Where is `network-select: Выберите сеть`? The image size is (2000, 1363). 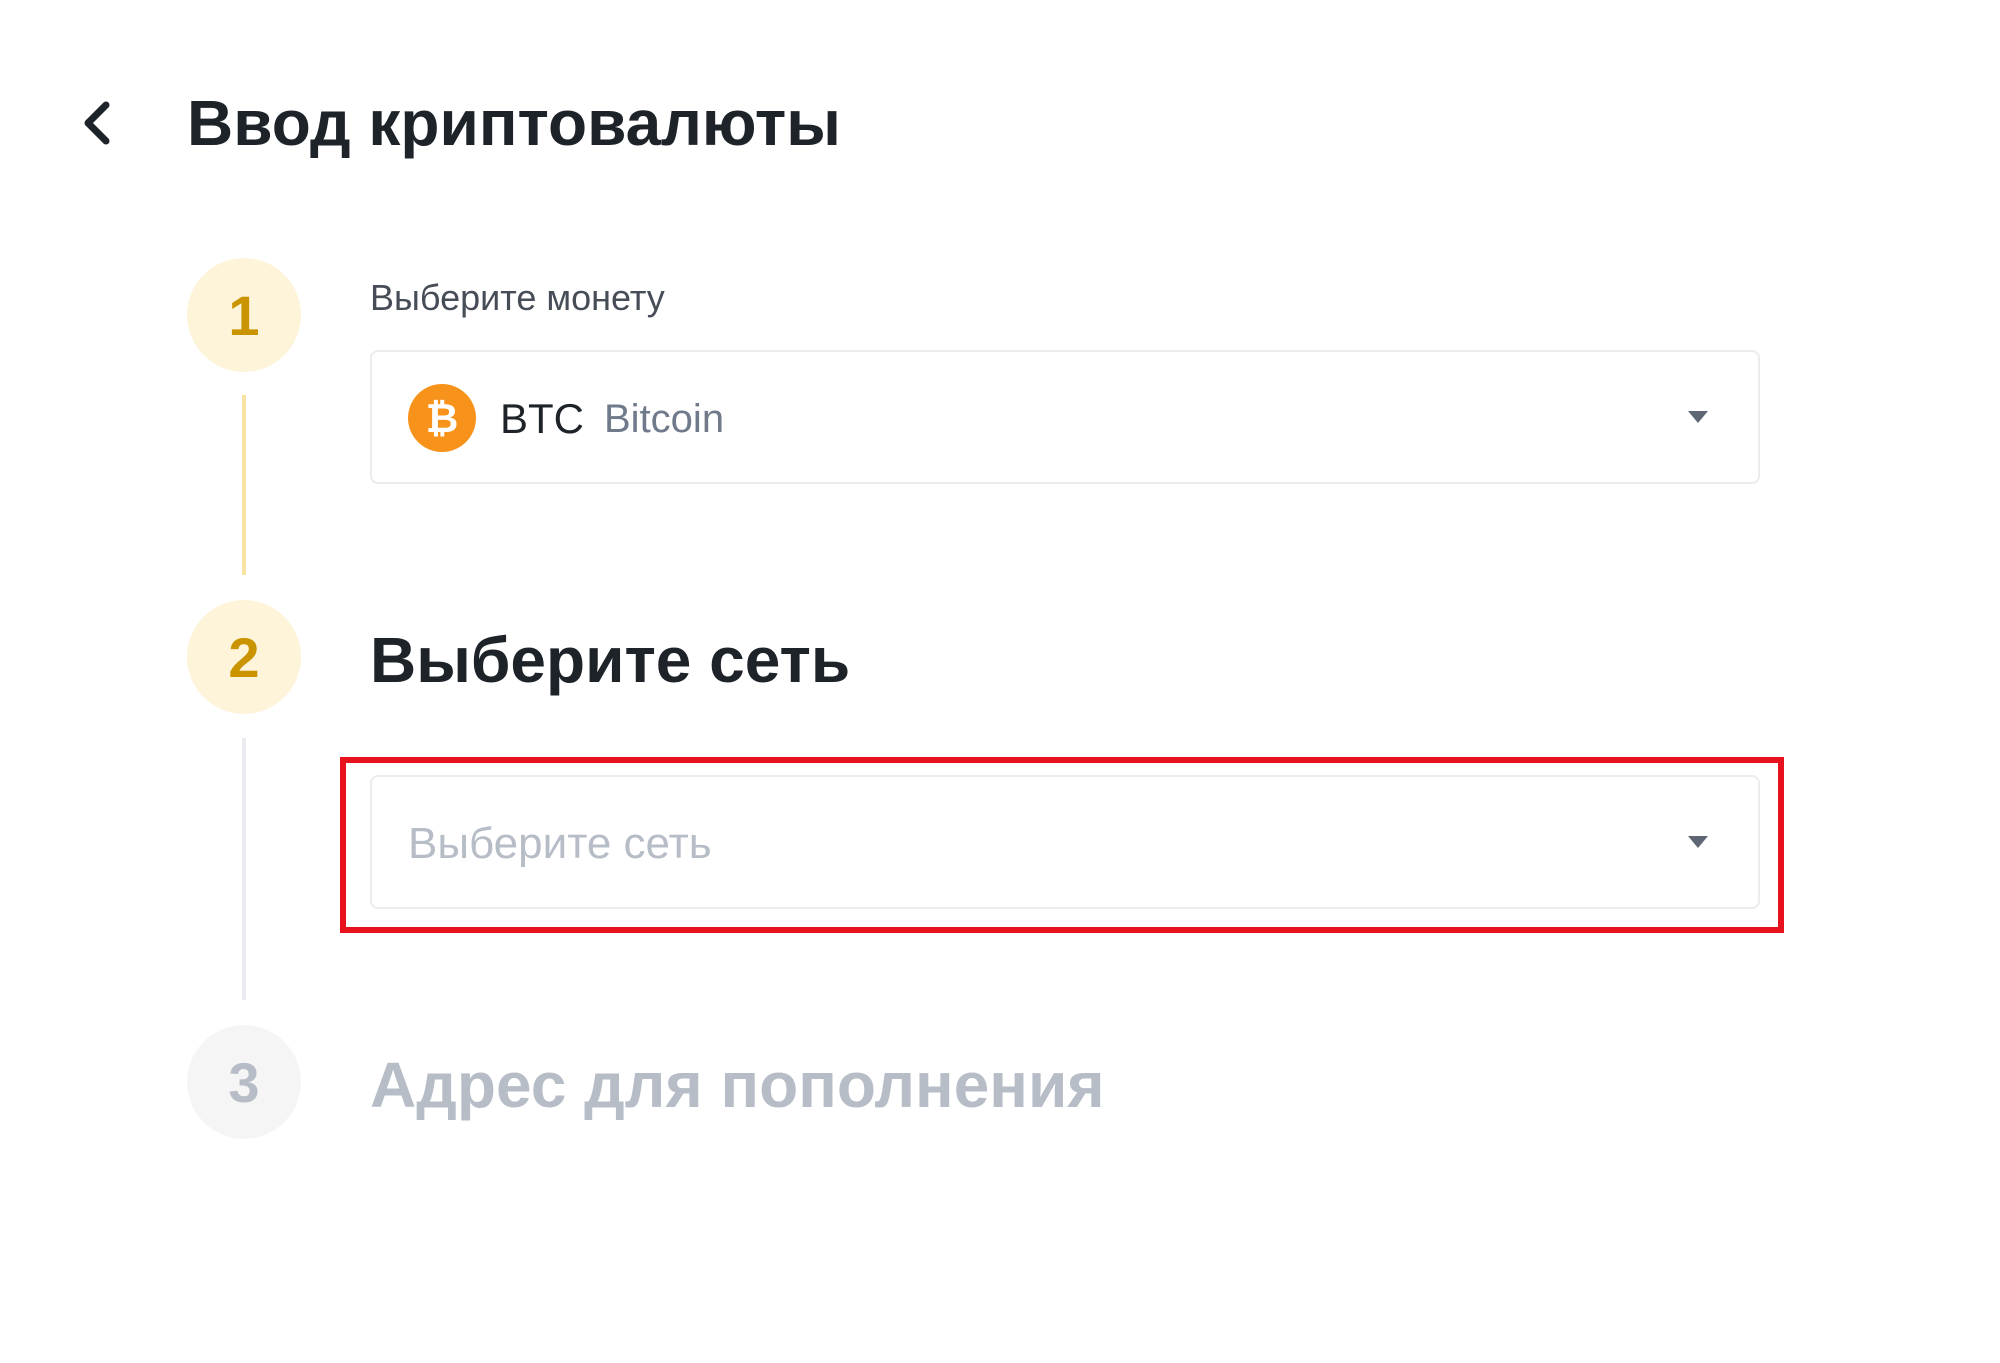
network-select: Выберите сеть is located at coordinates (1065, 842).